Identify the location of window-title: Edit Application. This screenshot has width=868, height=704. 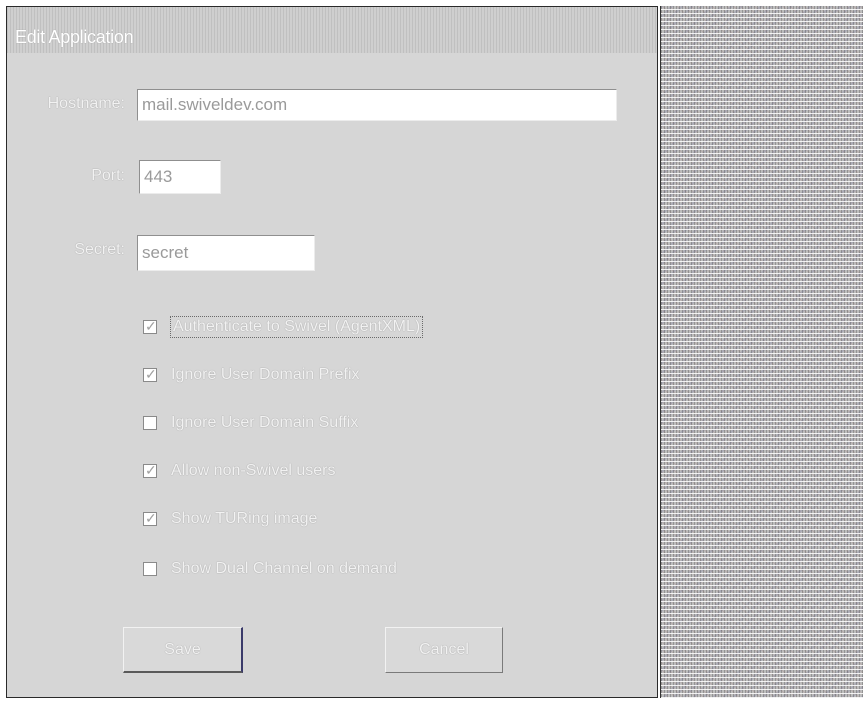
(74, 37).